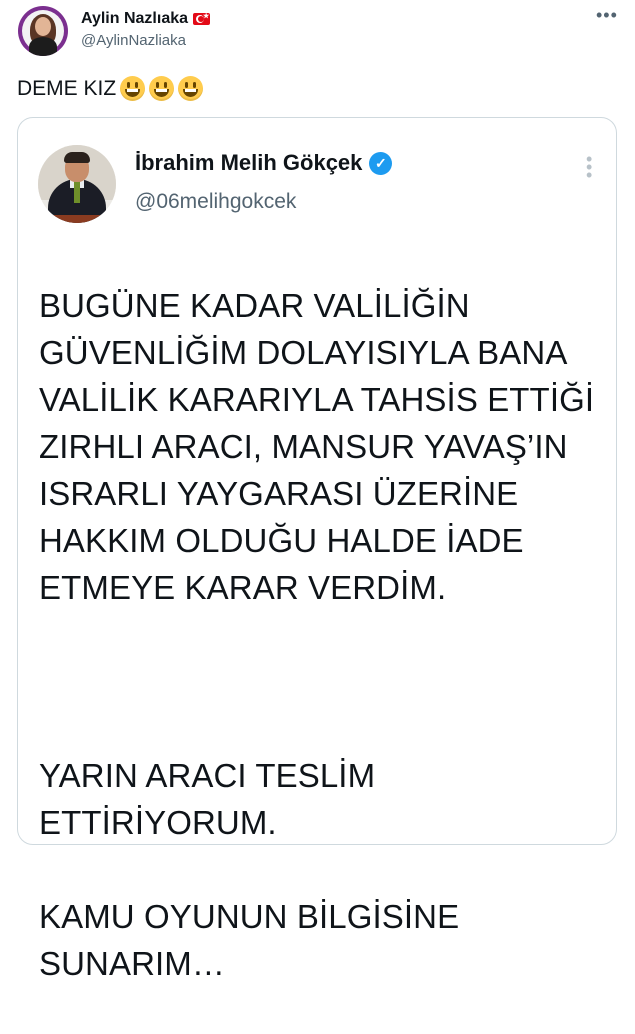 The image size is (635, 1034). I want to click on author-name-row: Aylin Nazlıaka ★, so click(146, 19).